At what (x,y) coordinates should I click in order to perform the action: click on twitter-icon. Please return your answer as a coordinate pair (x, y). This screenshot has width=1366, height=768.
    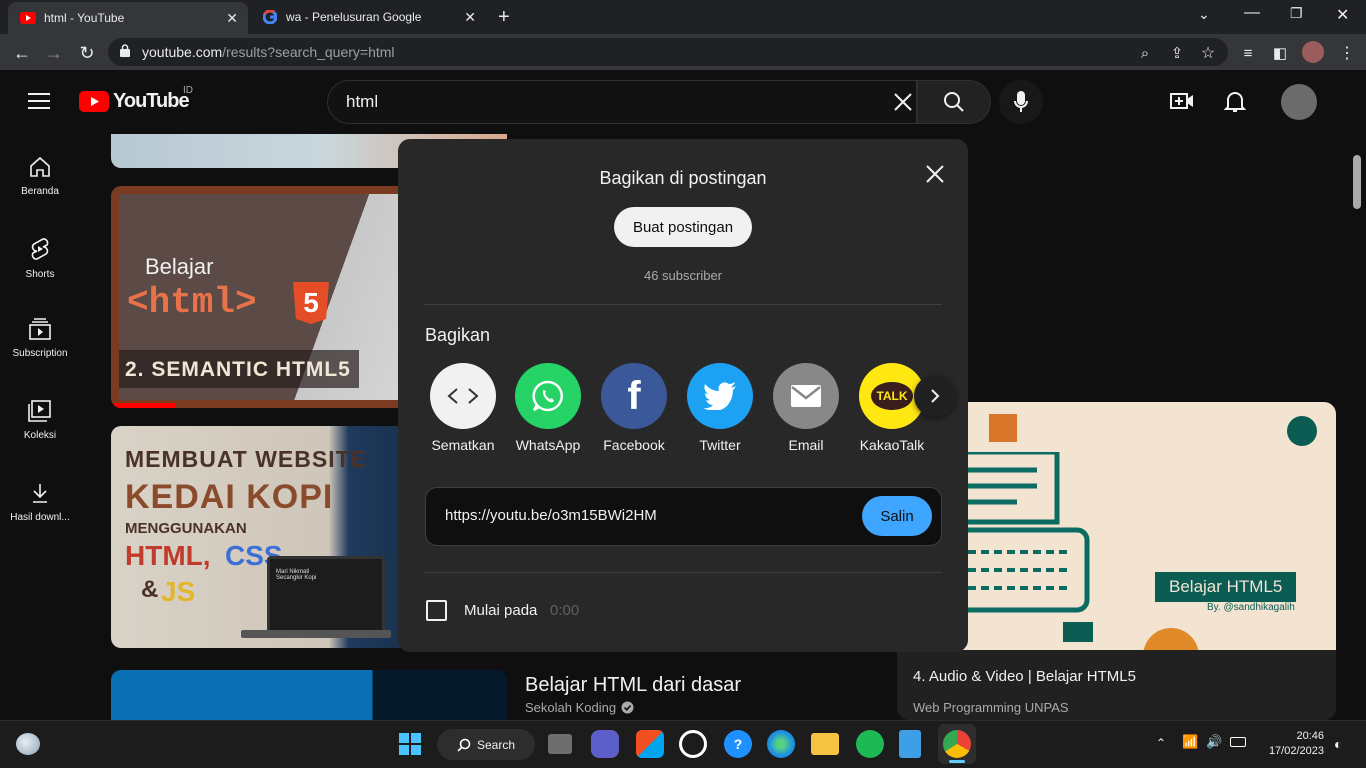
    Looking at the image, I should click on (720, 396).